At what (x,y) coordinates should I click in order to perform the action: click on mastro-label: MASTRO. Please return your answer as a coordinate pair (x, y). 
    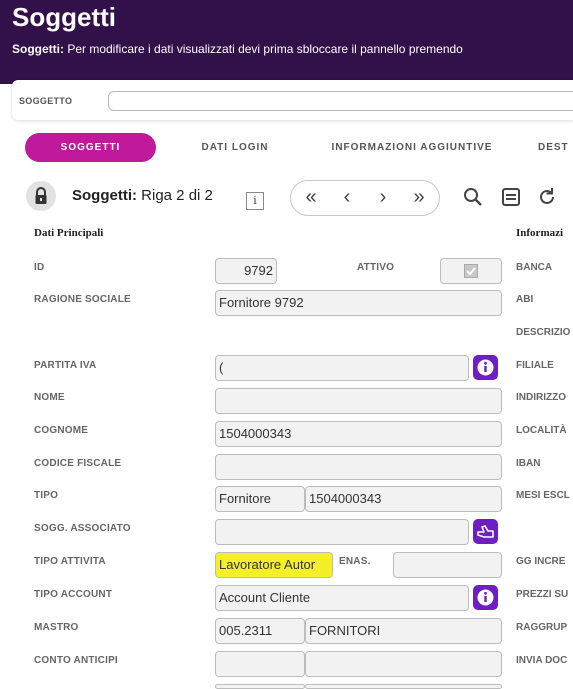
    Looking at the image, I should click on (56, 627).